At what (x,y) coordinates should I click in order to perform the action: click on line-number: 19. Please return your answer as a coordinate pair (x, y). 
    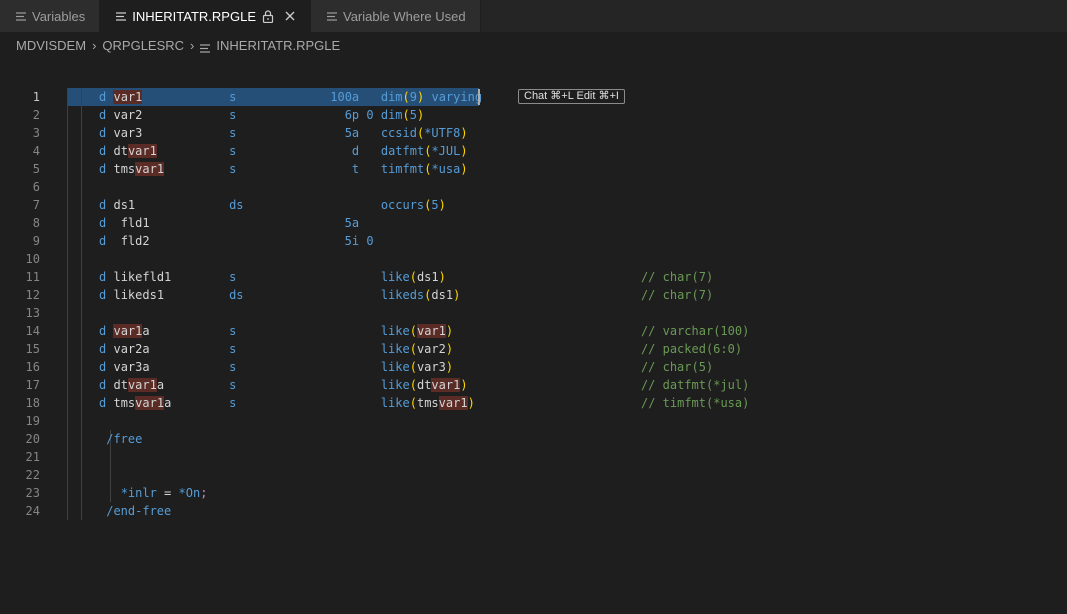
    Looking at the image, I should click on (20, 421).